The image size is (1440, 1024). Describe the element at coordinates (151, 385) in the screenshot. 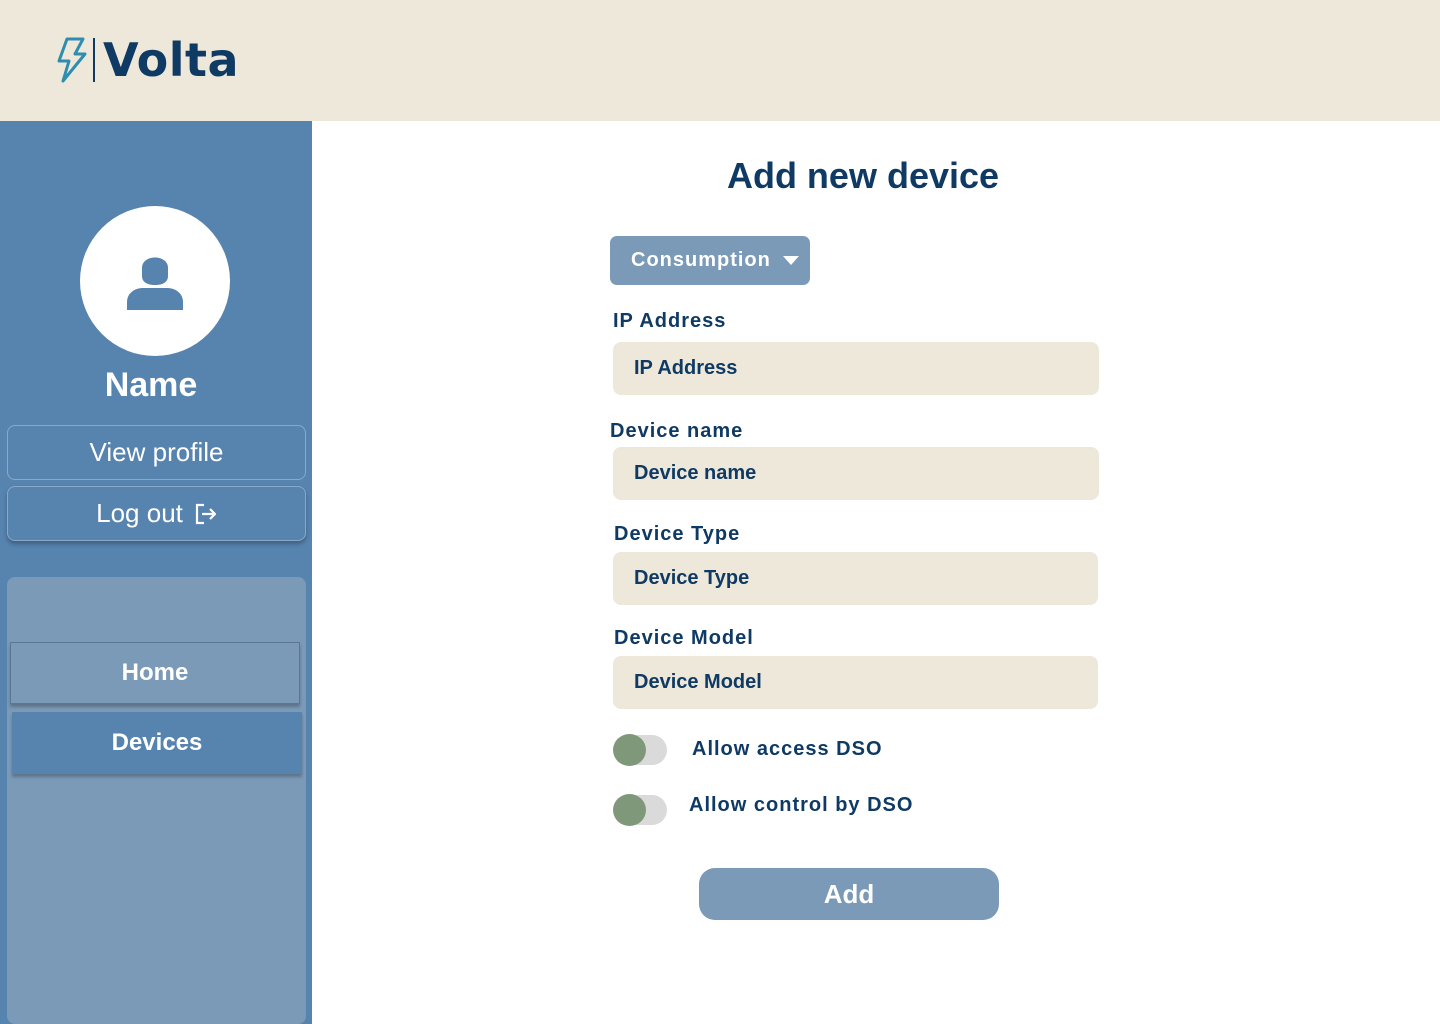

I see `user-name: Name` at that location.